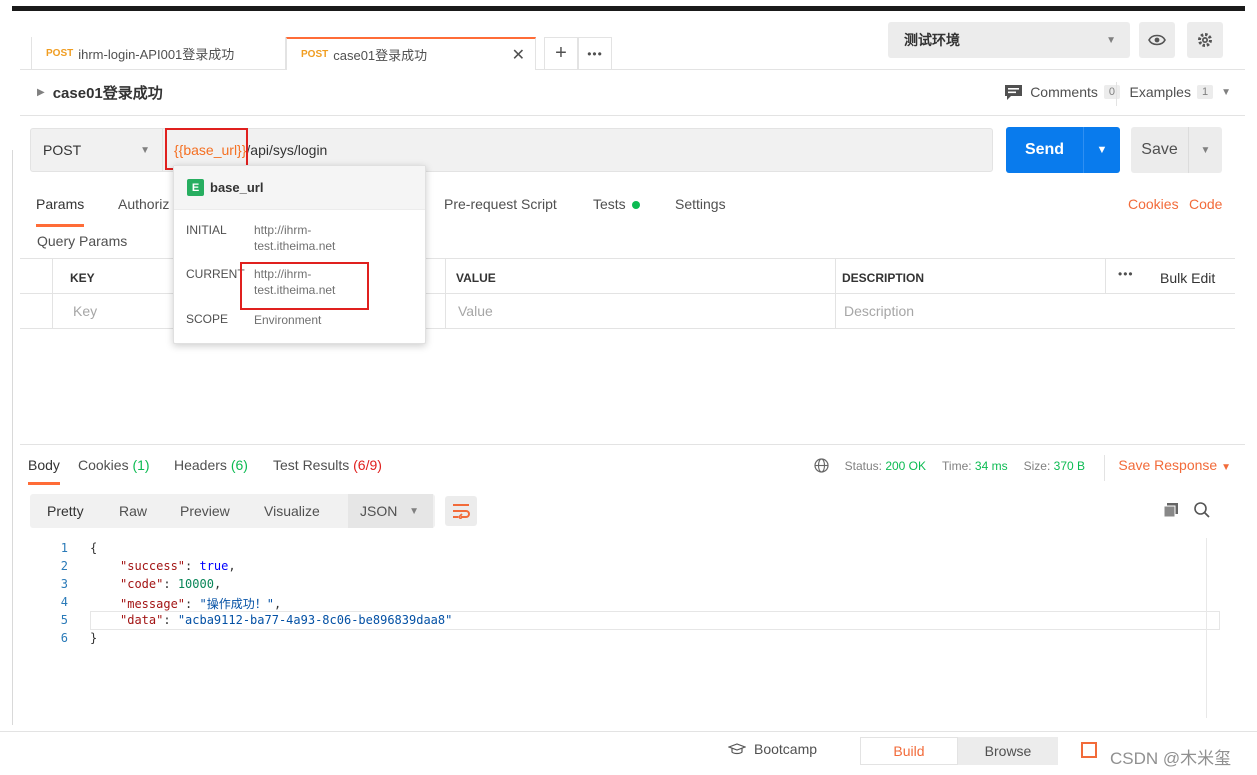 The height and width of the screenshot is (775, 1257). I want to click on test-results-count: (6/9), so click(367, 465).